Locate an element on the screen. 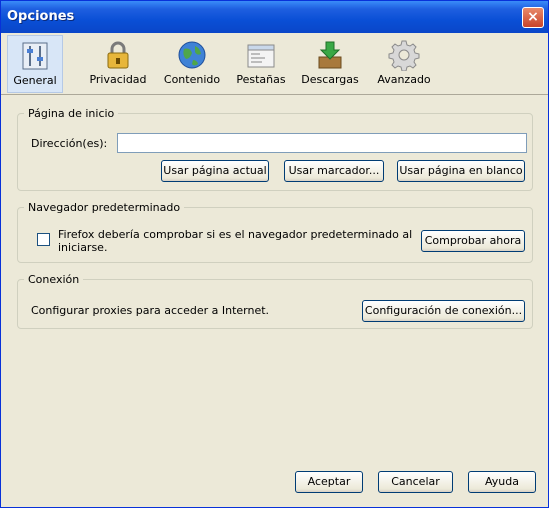 The width and height of the screenshot is (549, 508). pane-downloads-label: Descargas is located at coordinates (330, 79).